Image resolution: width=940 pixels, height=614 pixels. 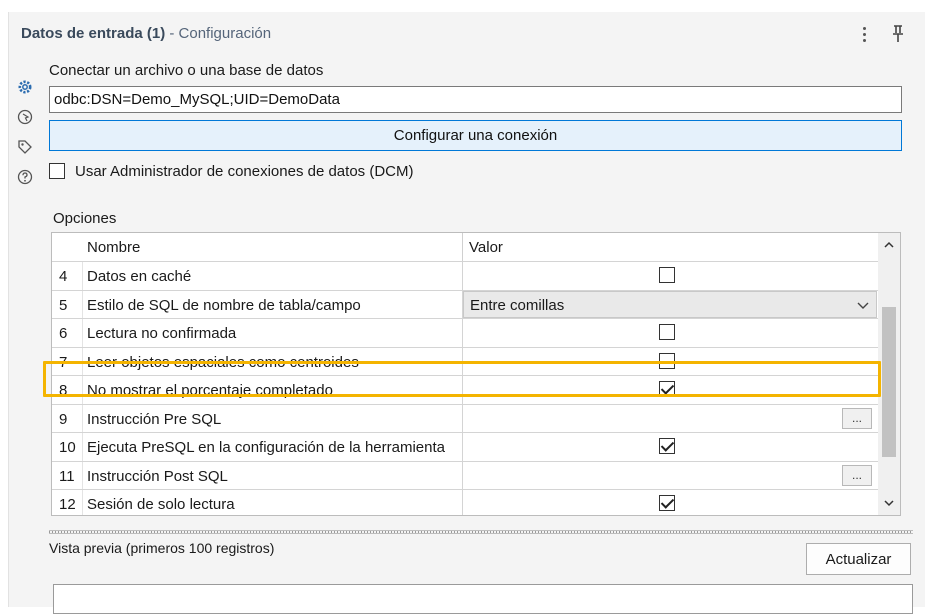 I want to click on table-row: 7 Leer objetos espaciales como centroides, so click(x=465, y=360).